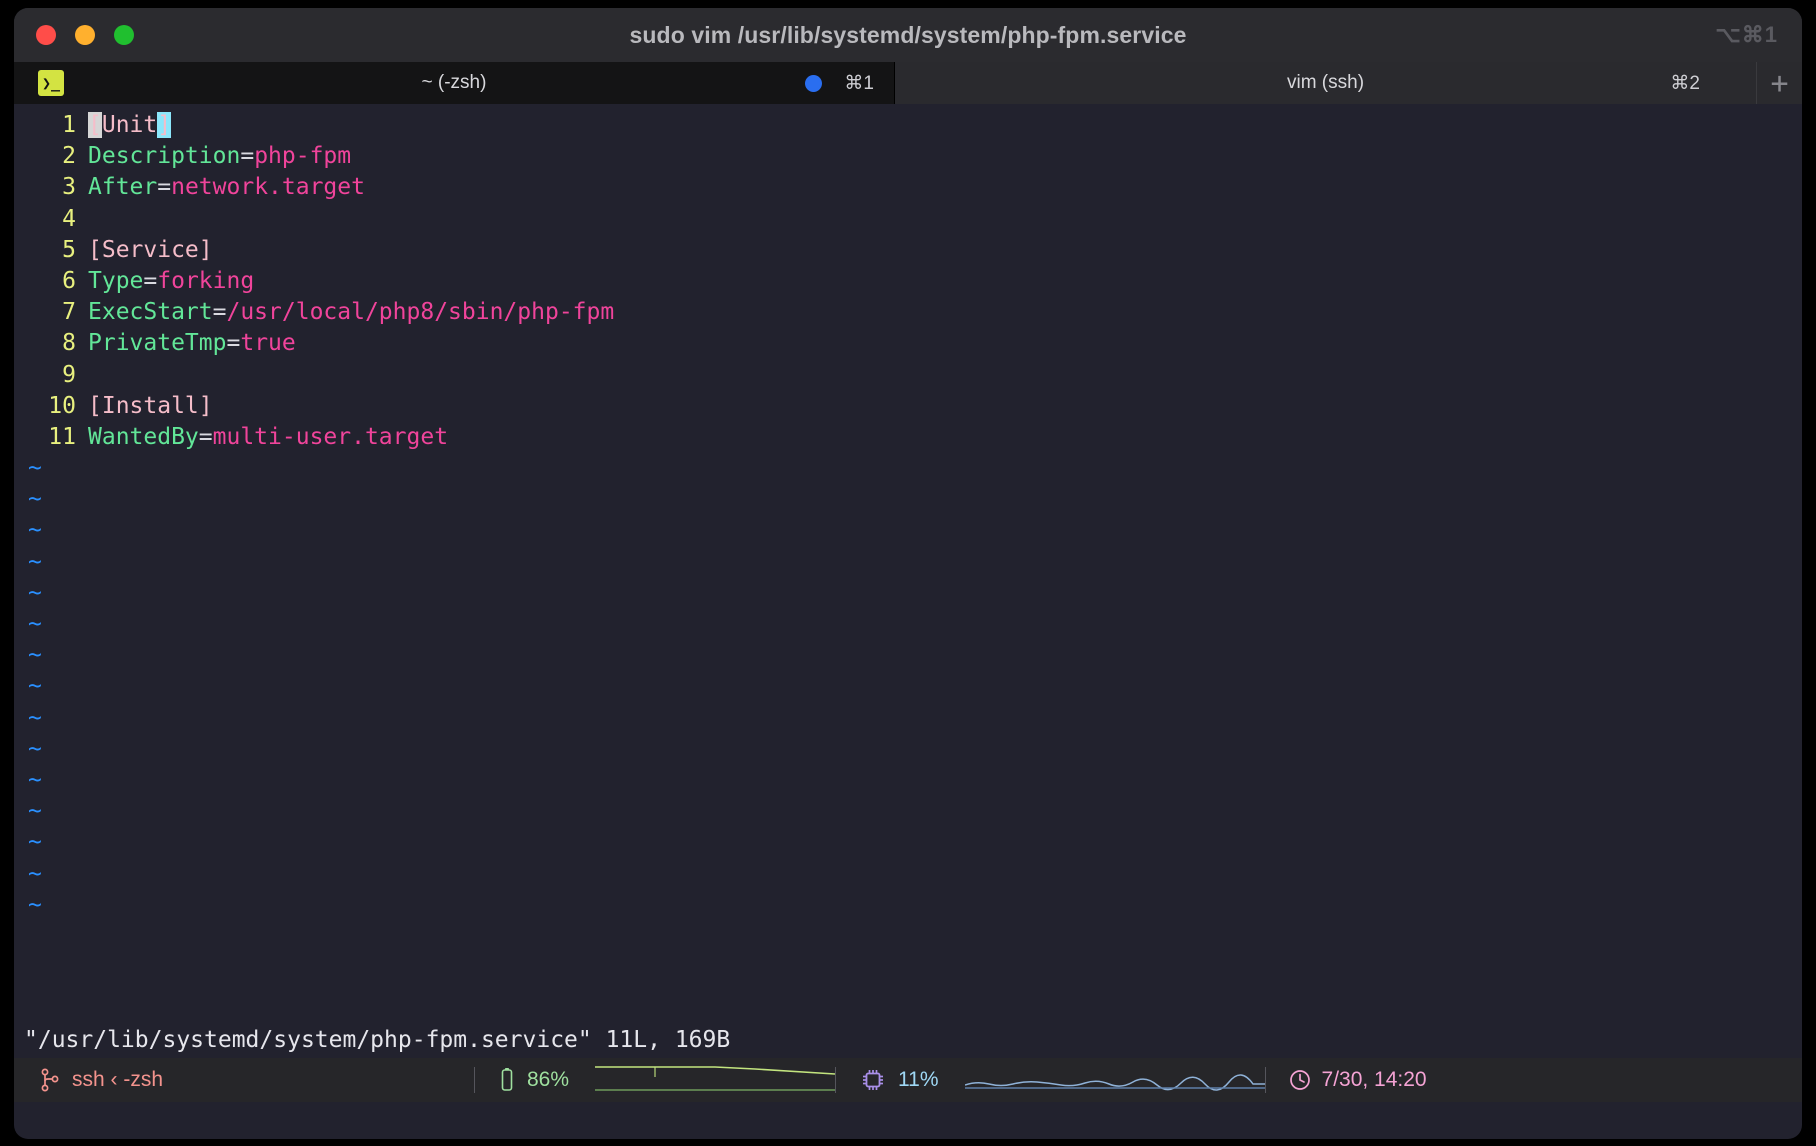  I want to click on vim-line-text: Type=forking, so click(165, 281).